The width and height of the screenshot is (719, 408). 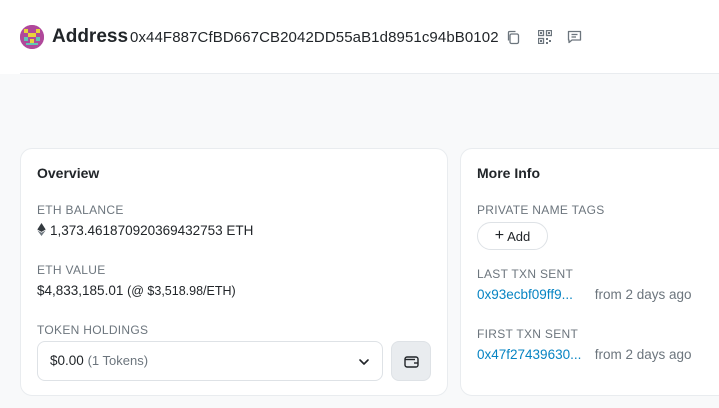 I want to click on chevron-down-icon, so click(x=364, y=362).